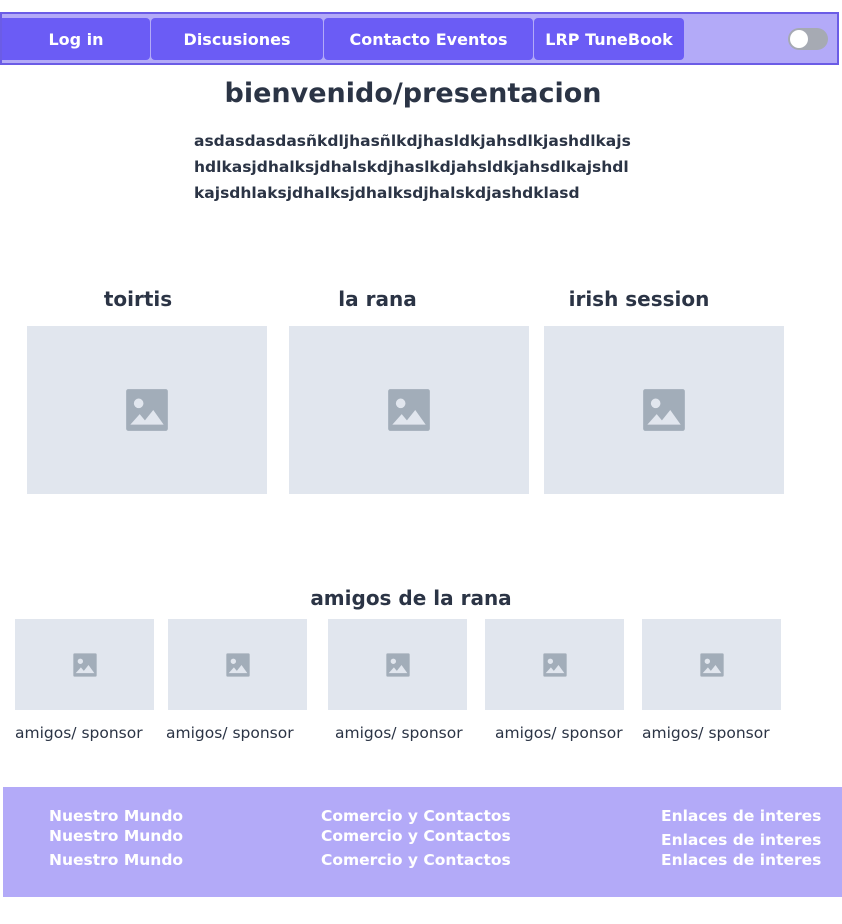  I want to click on friends-title: amigos de la rana, so click(411, 598).